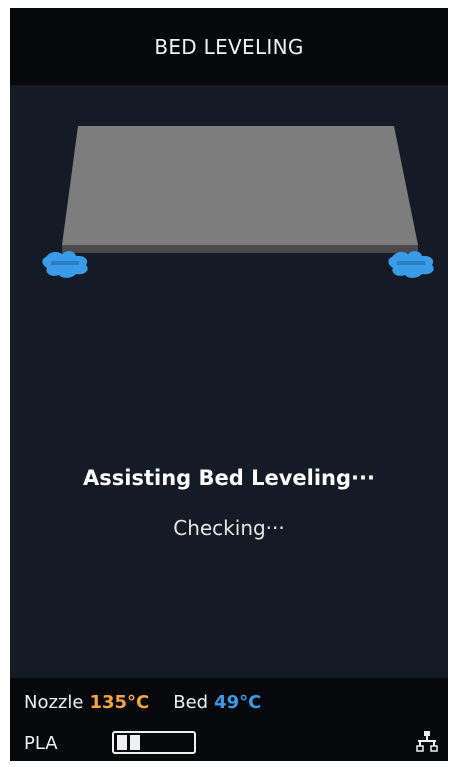 The image size is (458, 767). I want to click on right-leveling-knob-icon, so click(411, 264).